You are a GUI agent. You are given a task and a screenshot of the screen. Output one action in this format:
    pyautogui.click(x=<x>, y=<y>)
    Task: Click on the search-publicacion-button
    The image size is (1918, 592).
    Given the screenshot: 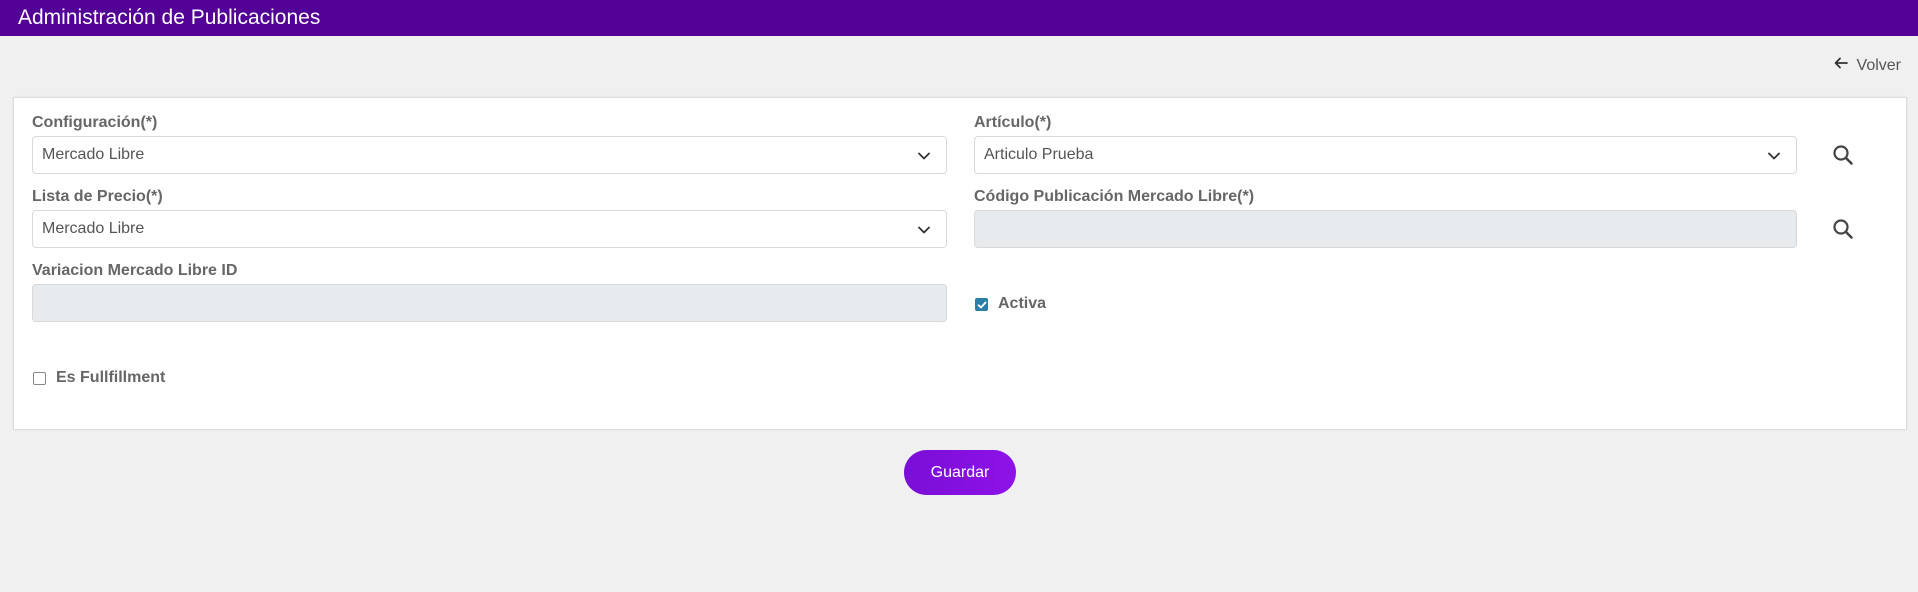 What is the action you would take?
    pyautogui.click(x=1843, y=229)
    